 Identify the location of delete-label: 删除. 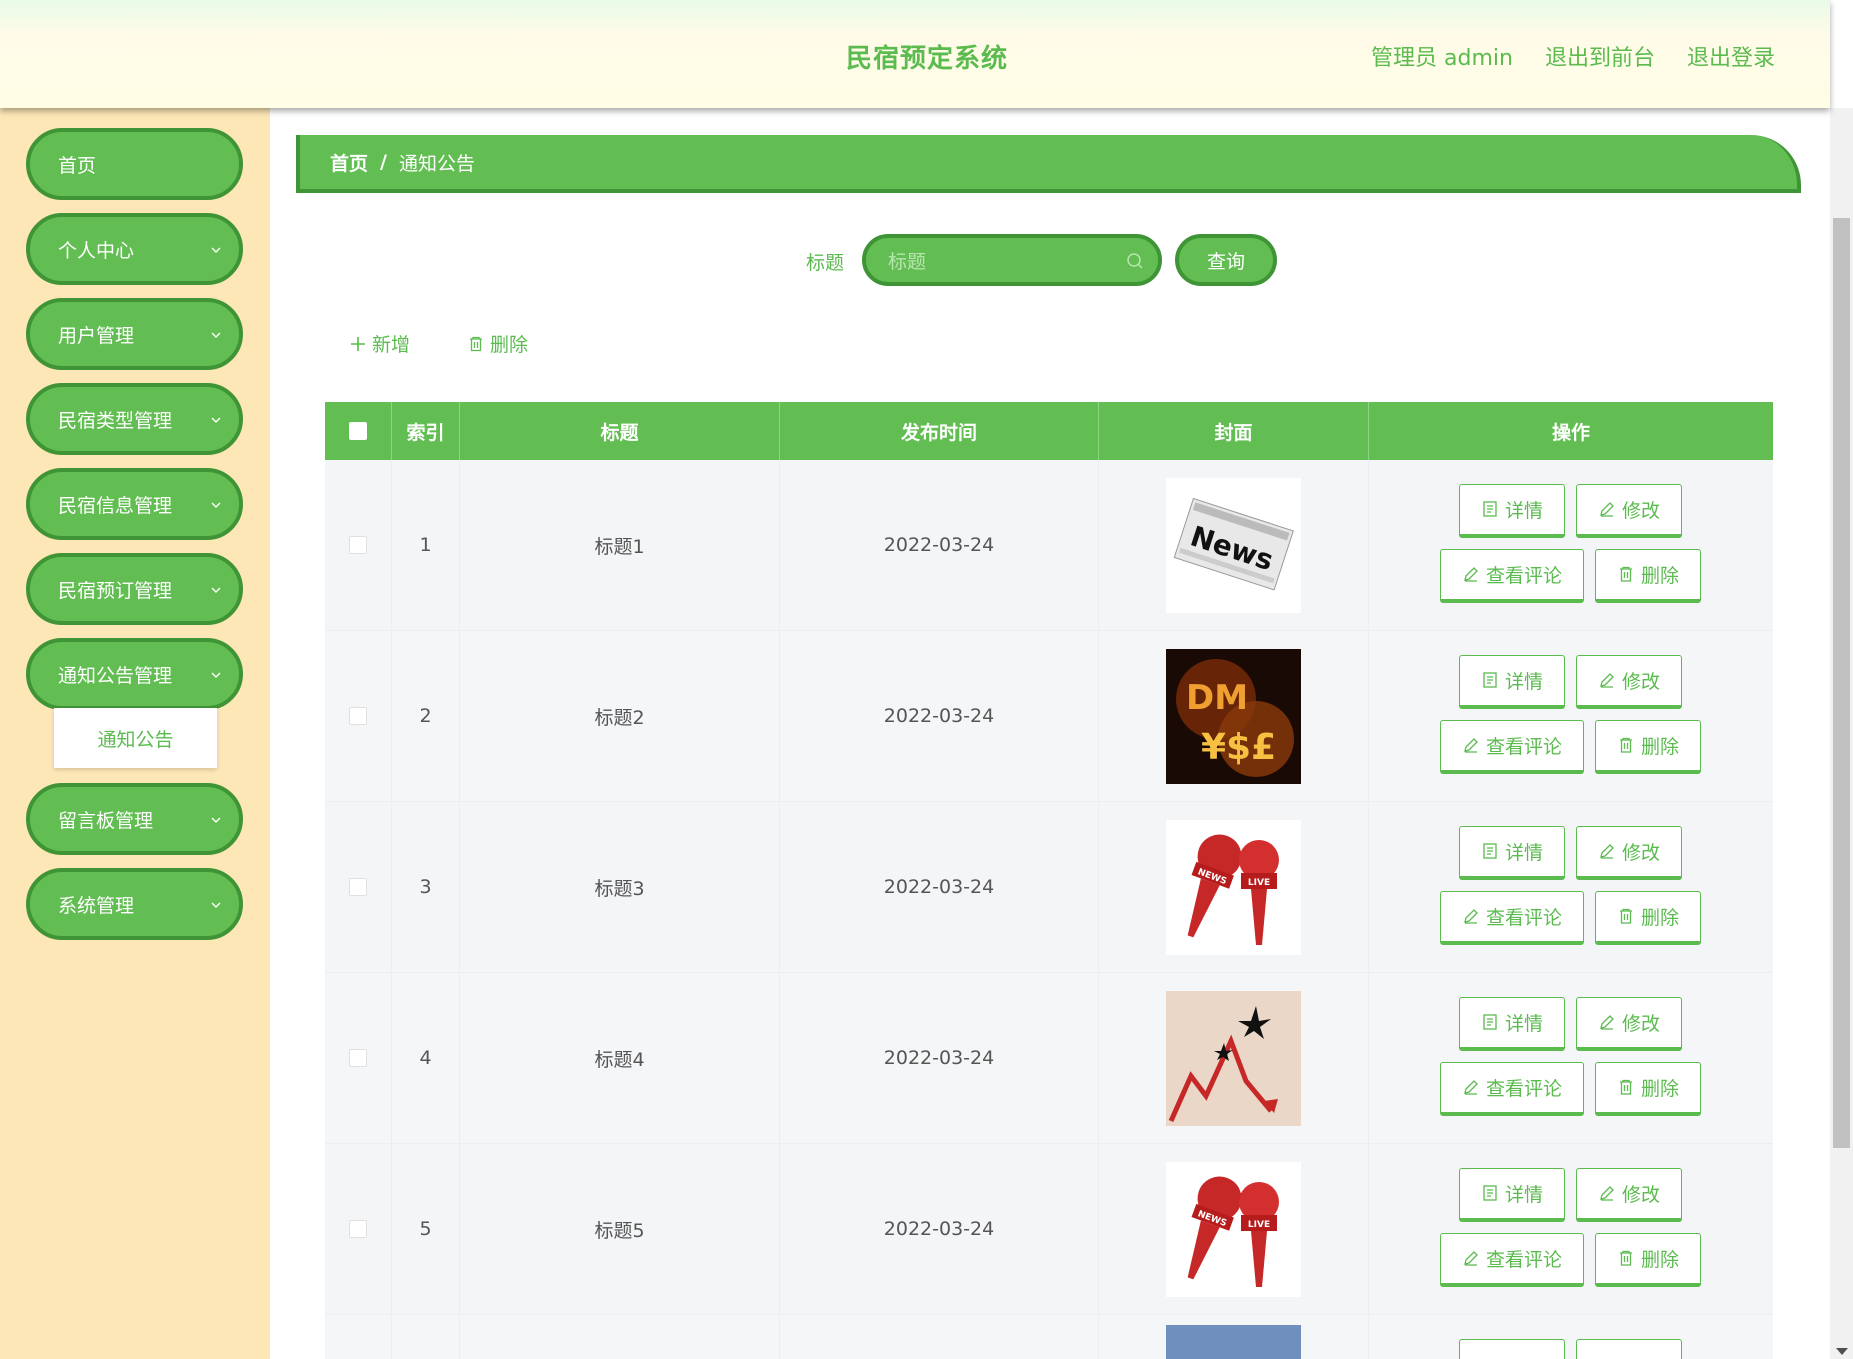
(1659, 1259).